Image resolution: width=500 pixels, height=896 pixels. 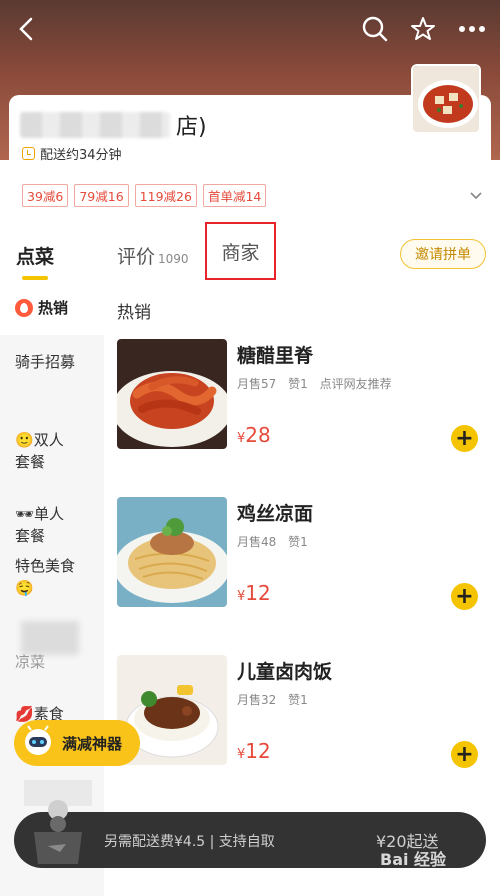 I want to click on tab-merchant-label: 商家, so click(x=240, y=252).